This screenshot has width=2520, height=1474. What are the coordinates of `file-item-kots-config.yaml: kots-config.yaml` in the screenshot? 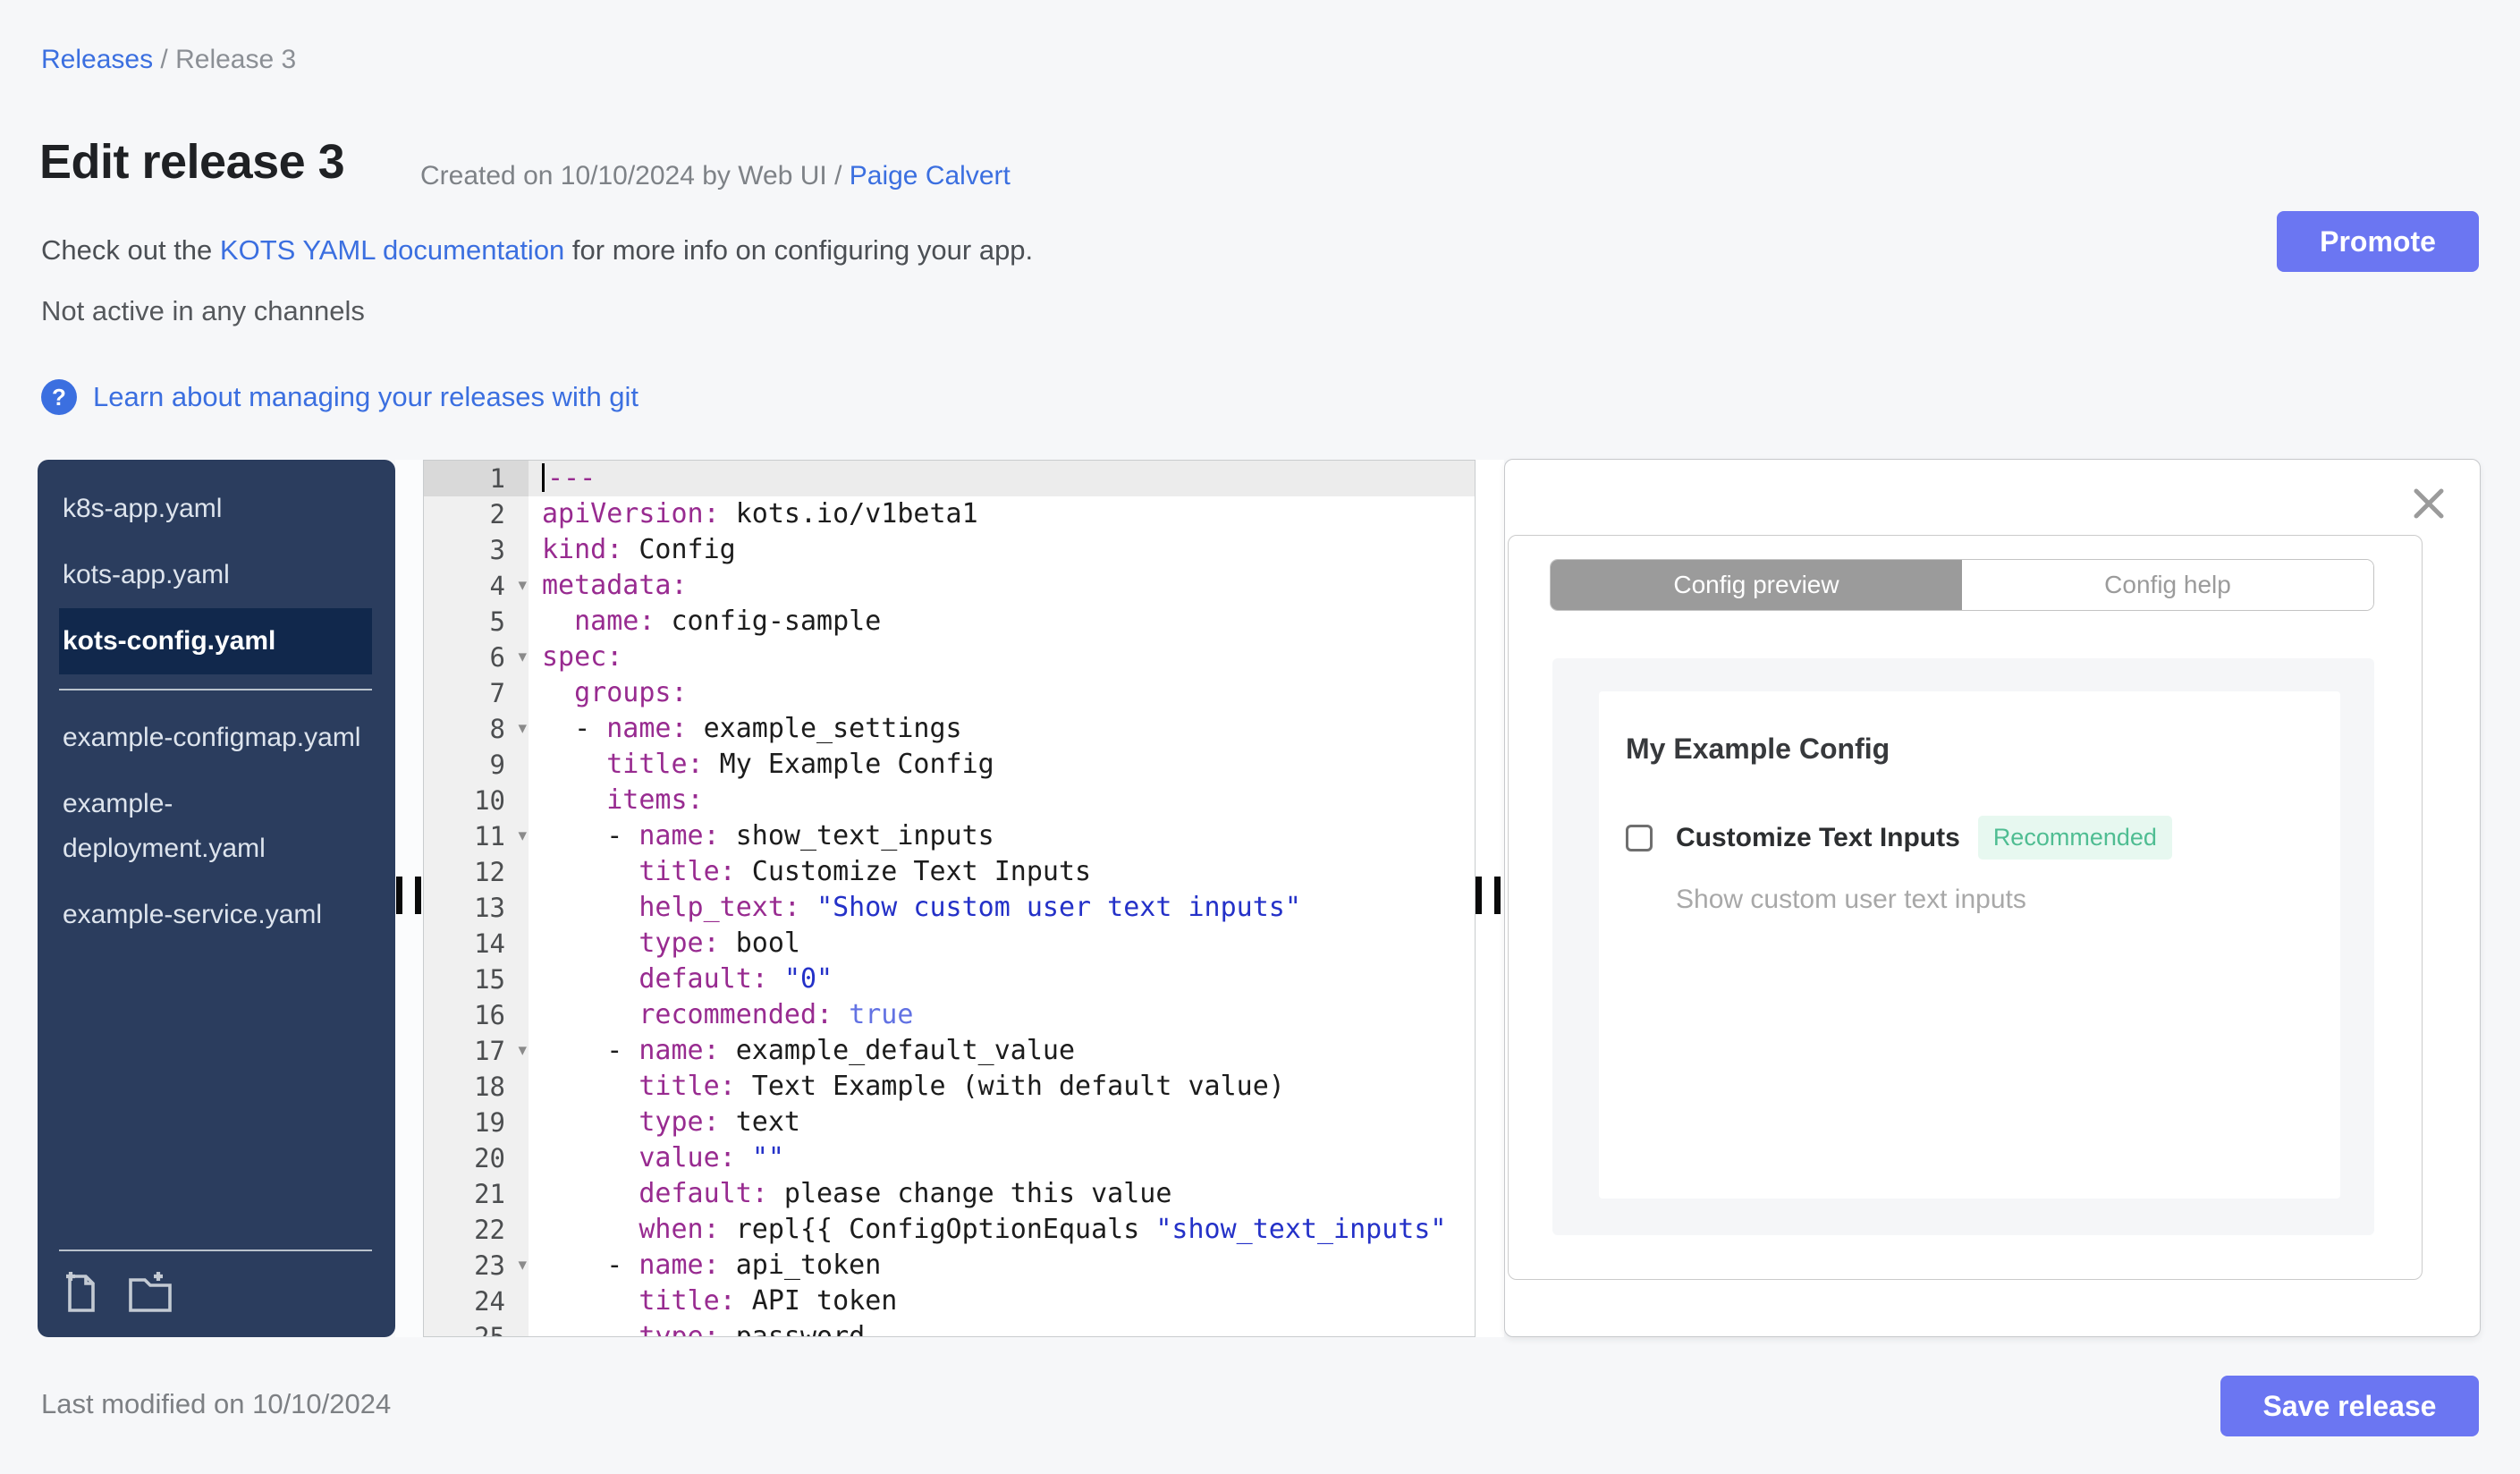 It's located at (215, 641).